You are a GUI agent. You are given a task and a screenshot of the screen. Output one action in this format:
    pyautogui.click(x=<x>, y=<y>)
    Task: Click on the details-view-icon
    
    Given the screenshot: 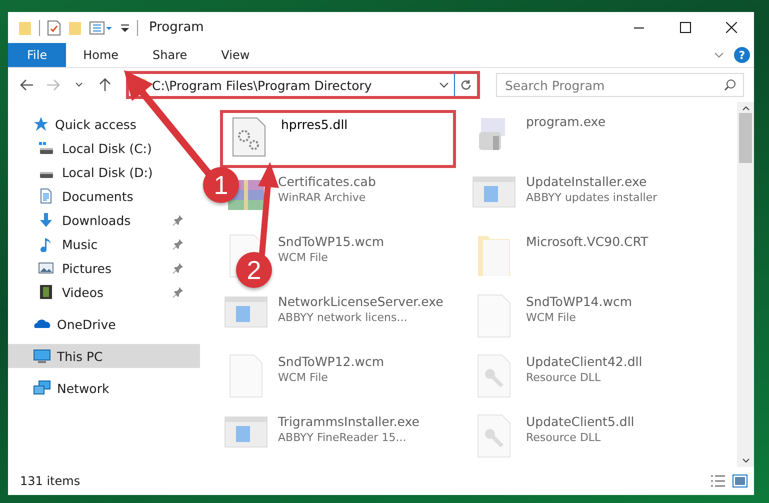 What is the action you would take?
    pyautogui.click(x=718, y=481)
    